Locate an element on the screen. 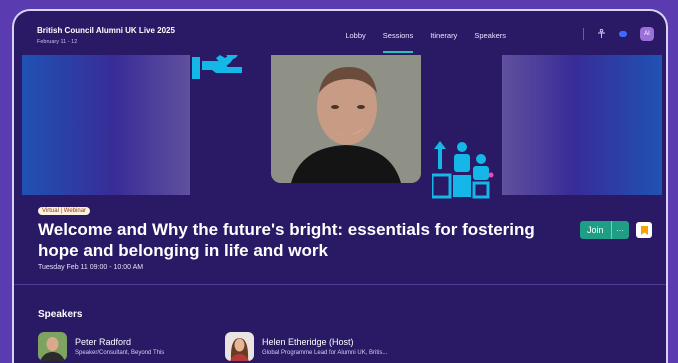  join-button-group: Join ··· is located at coordinates (604, 230).